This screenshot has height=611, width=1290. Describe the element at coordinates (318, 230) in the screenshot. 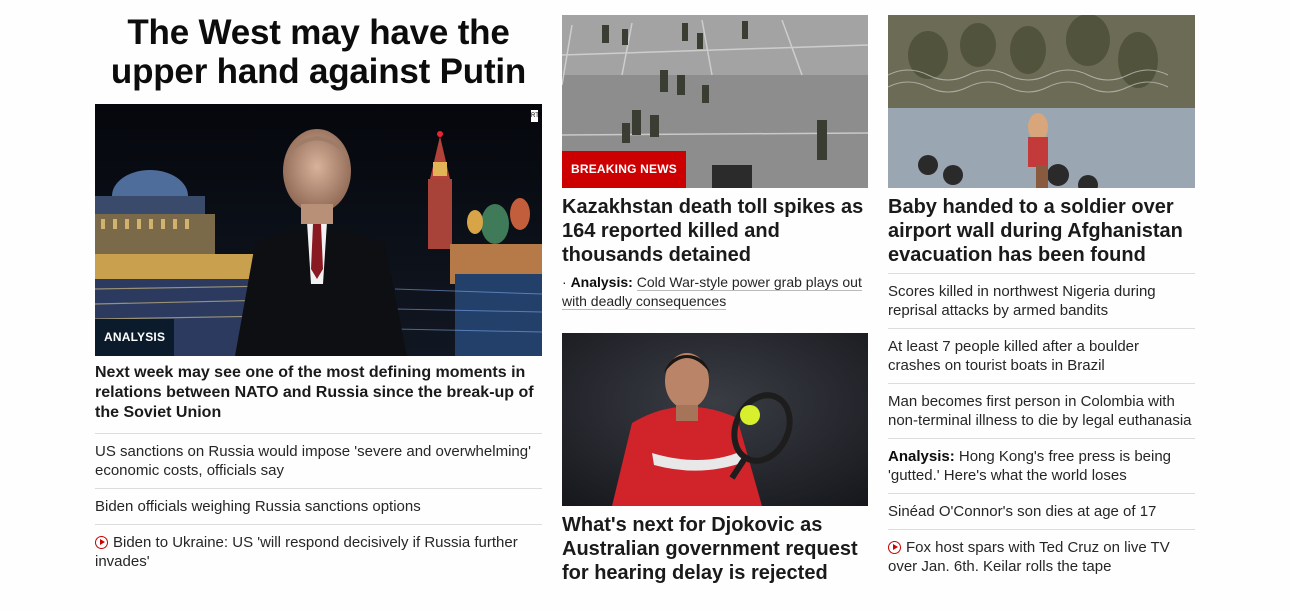

I see `lead-story-image: RTR ANALYSIS` at that location.